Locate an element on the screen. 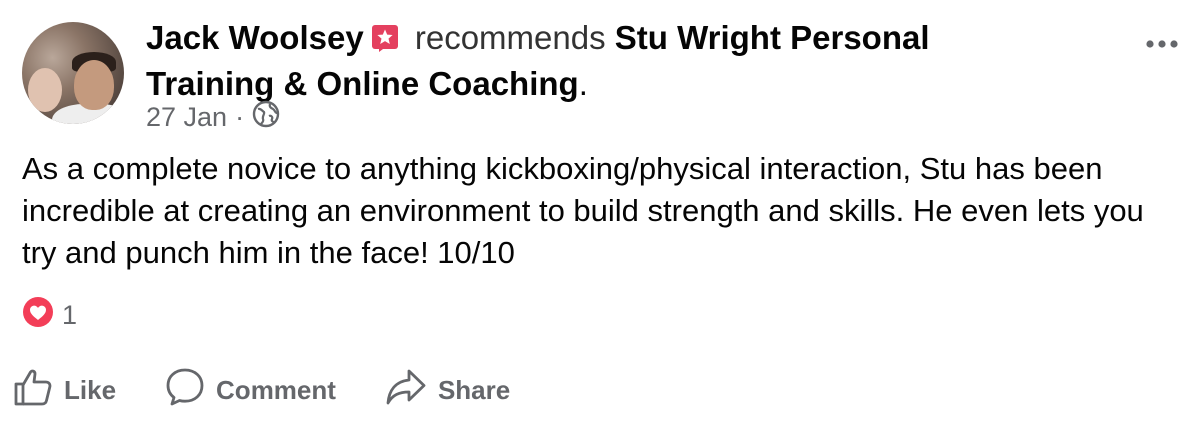 This screenshot has width=1198, height=424. share-button: Share is located at coordinates (447, 390).